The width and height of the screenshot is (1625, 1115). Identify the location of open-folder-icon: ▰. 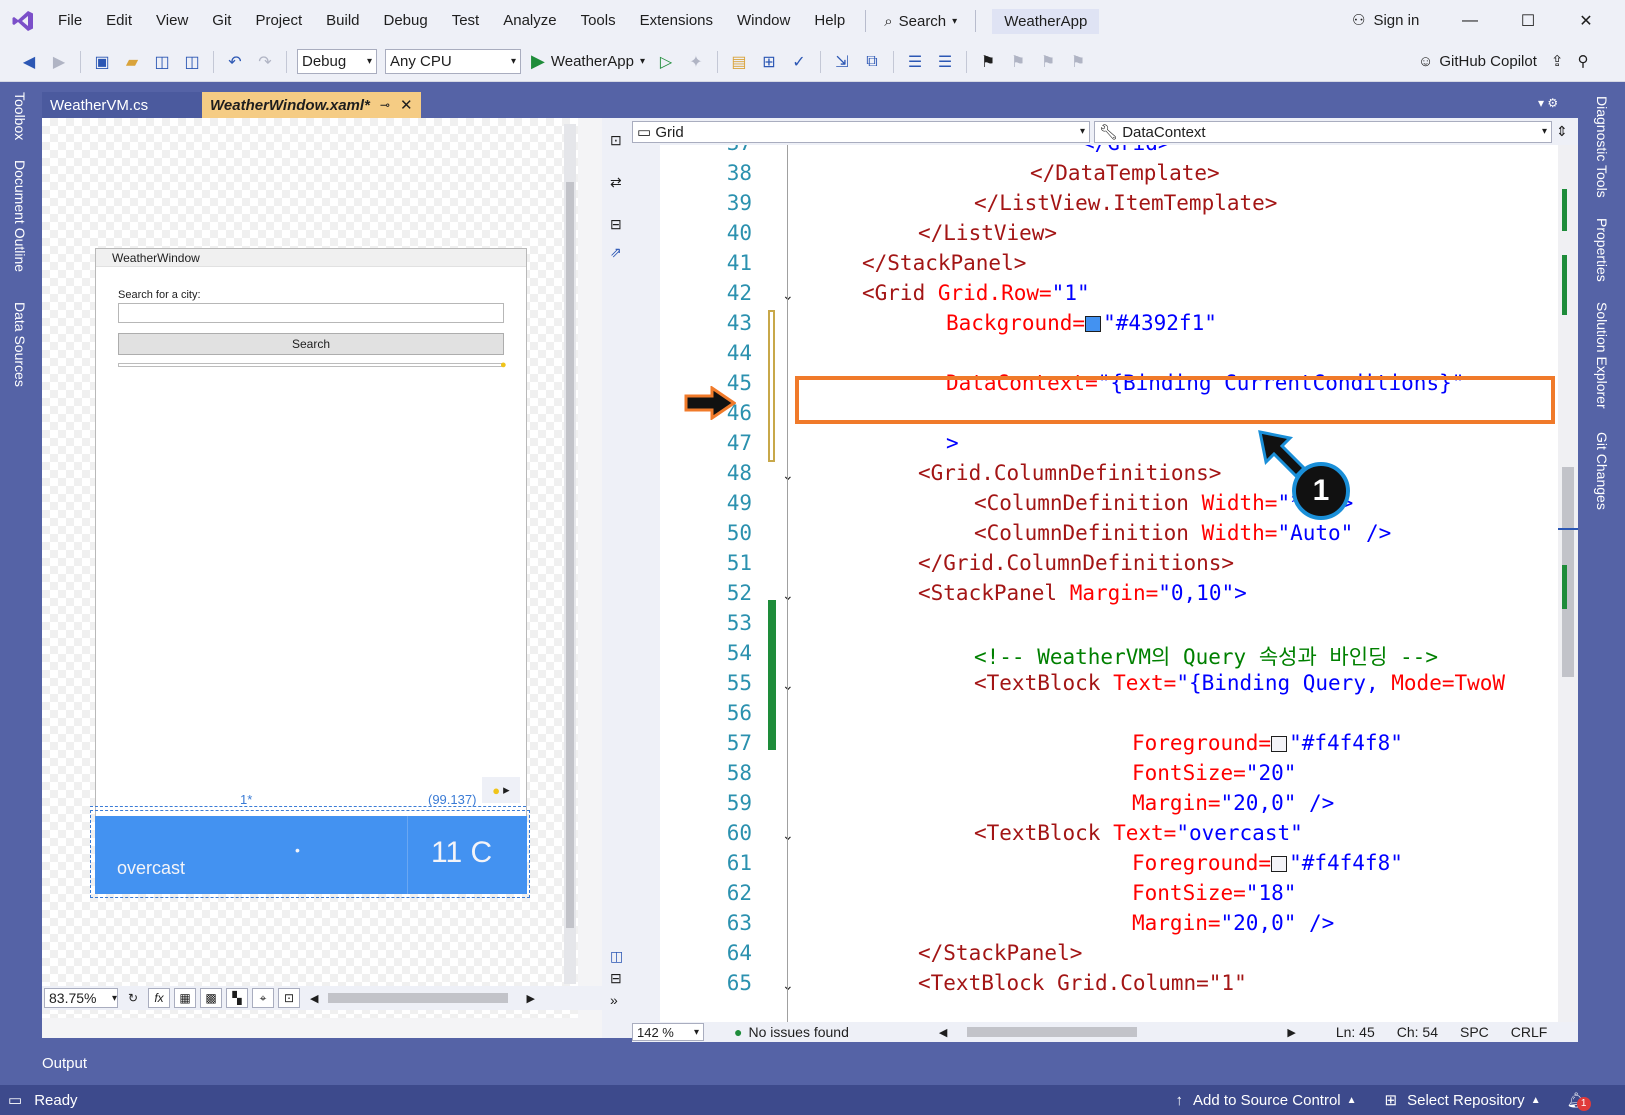
(132, 62).